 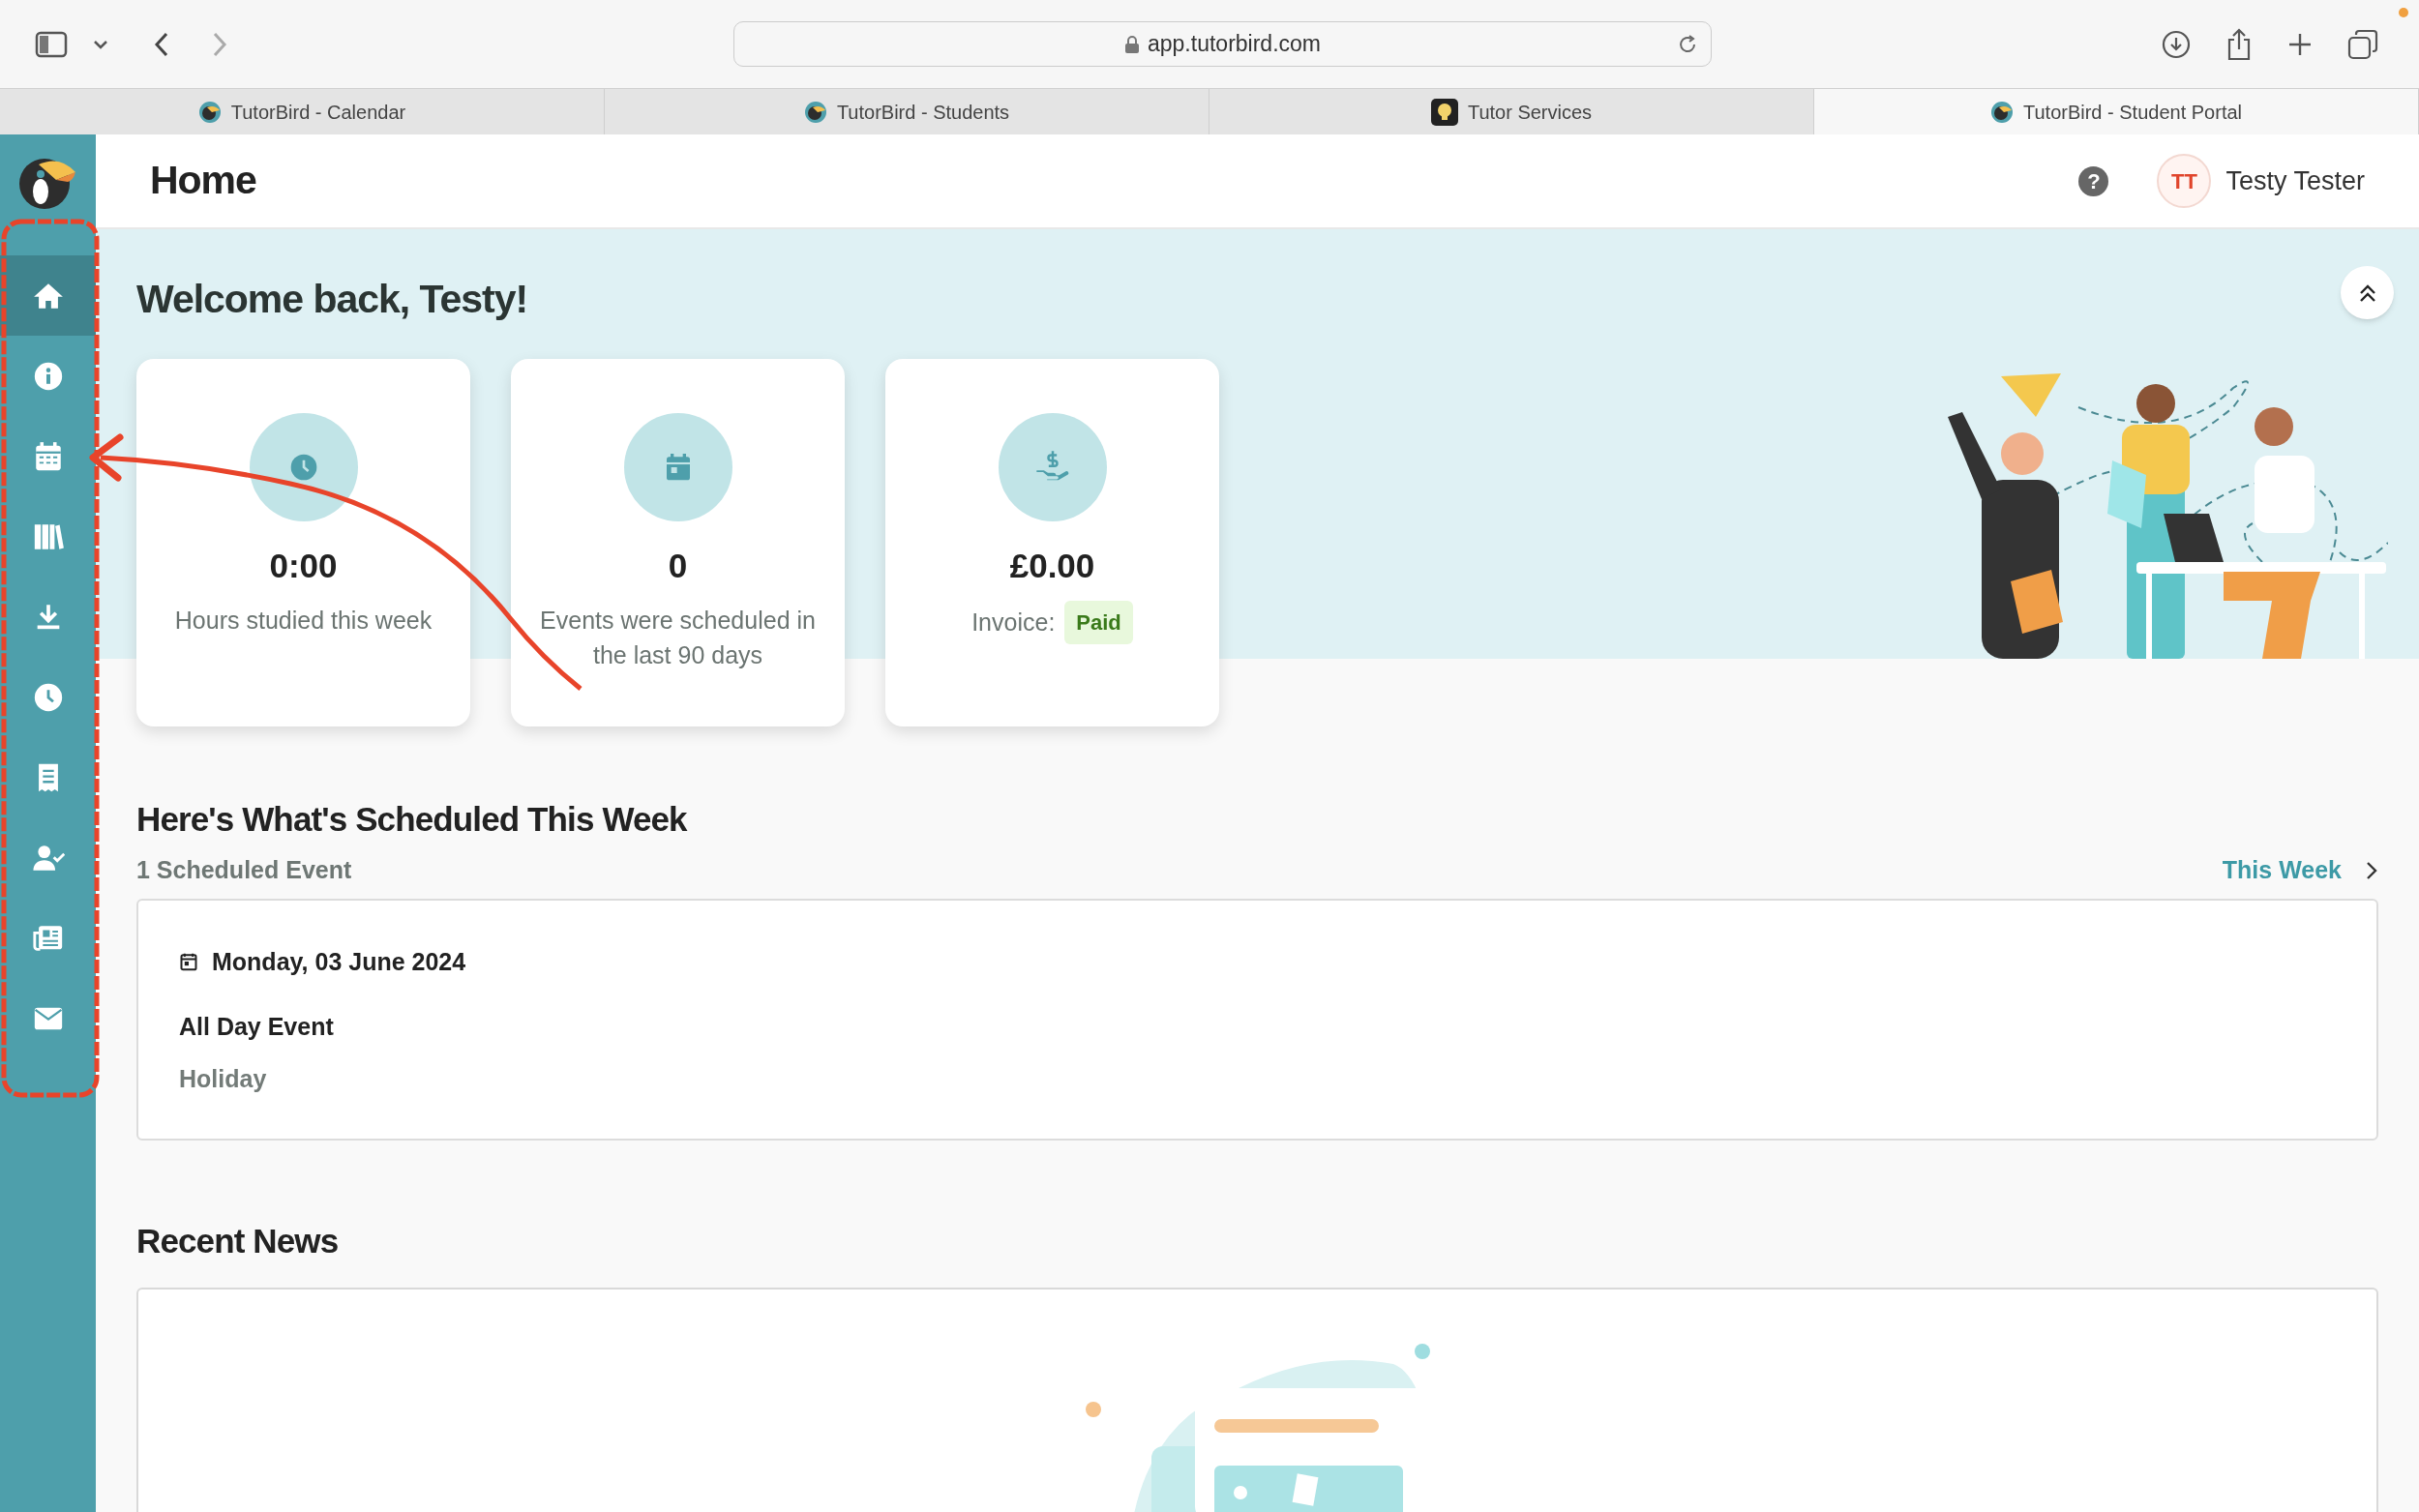 What do you see at coordinates (2176, 44) in the screenshot?
I see `download-icon` at bounding box center [2176, 44].